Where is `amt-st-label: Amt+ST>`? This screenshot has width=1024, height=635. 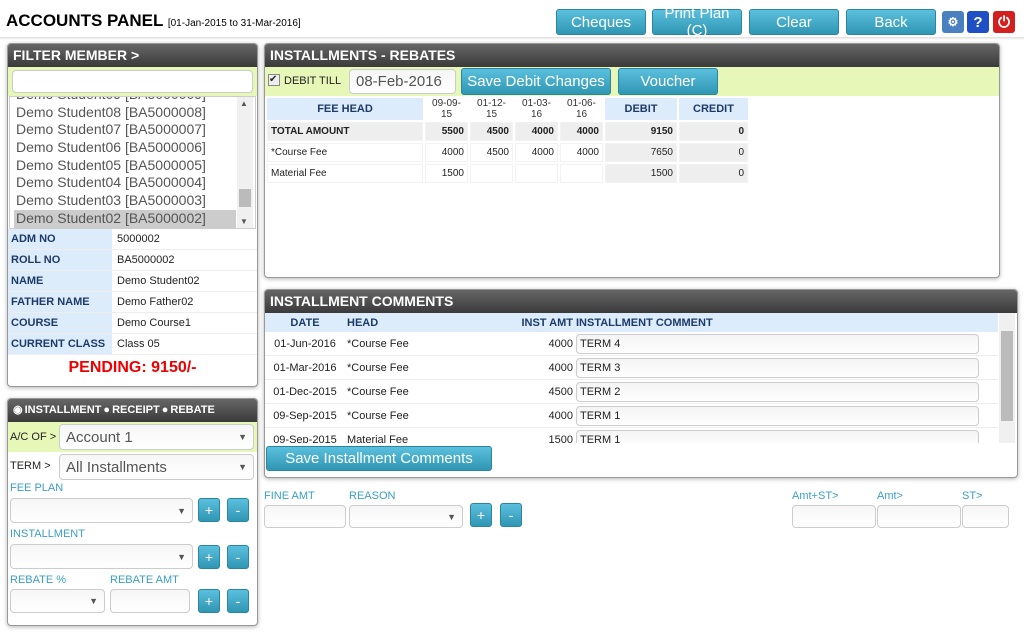 amt-st-label: Amt+ST> is located at coordinates (815, 496).